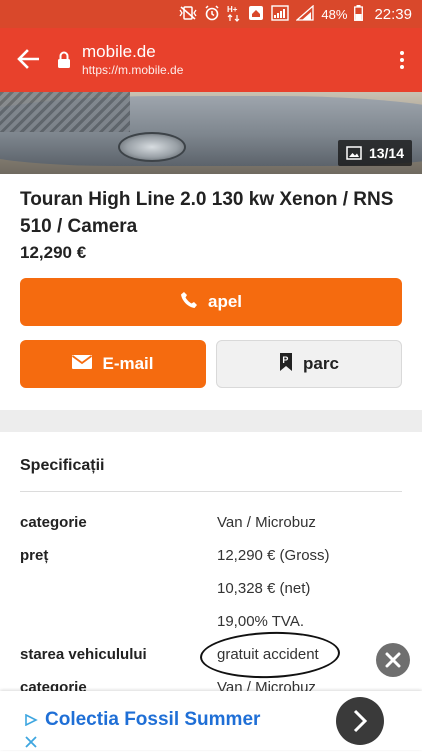 The image size is (422, 753). I want to click on call-button: apel, so click(211, 302).